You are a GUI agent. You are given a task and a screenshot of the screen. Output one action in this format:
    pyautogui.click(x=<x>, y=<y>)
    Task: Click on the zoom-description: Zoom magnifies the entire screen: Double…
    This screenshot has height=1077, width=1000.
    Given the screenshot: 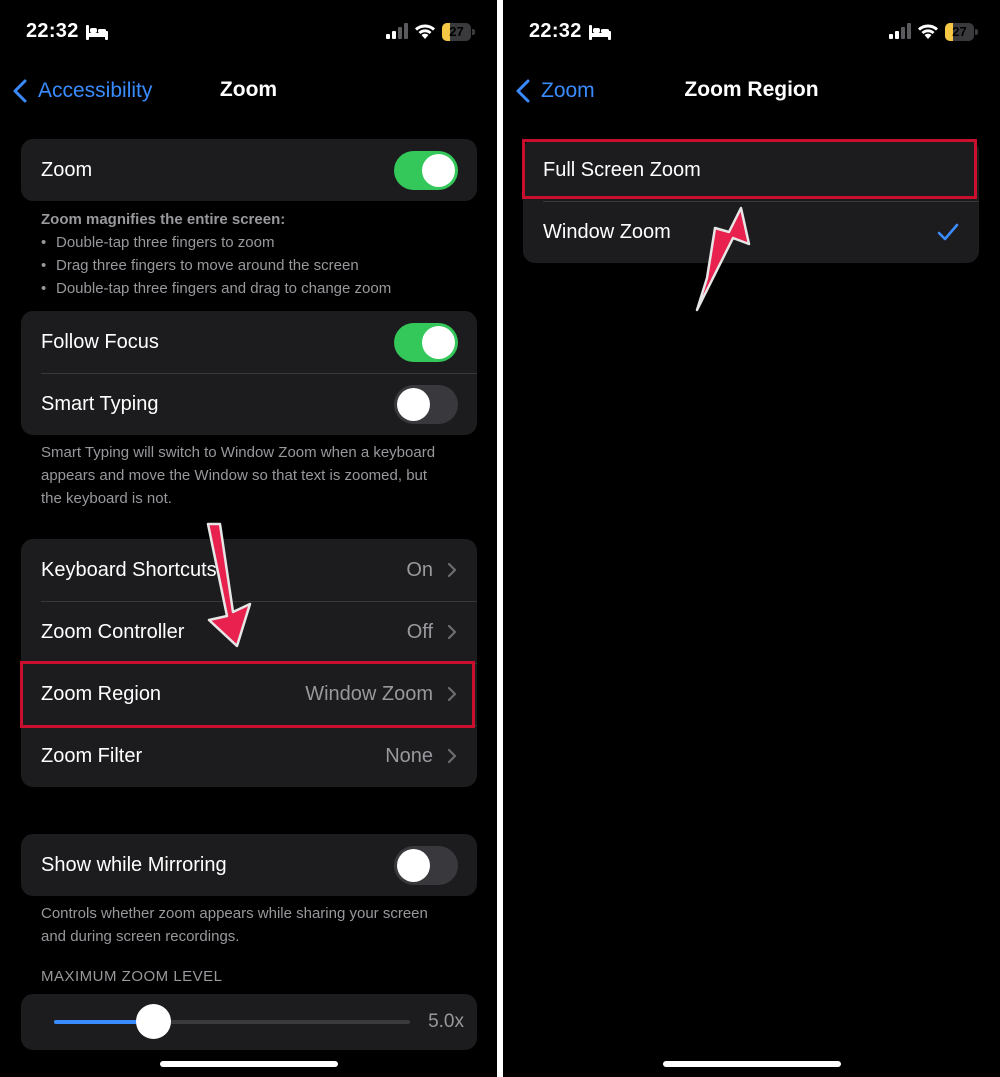 What is the action you would take?
    pyautogui.click(x=251, y=254)
    